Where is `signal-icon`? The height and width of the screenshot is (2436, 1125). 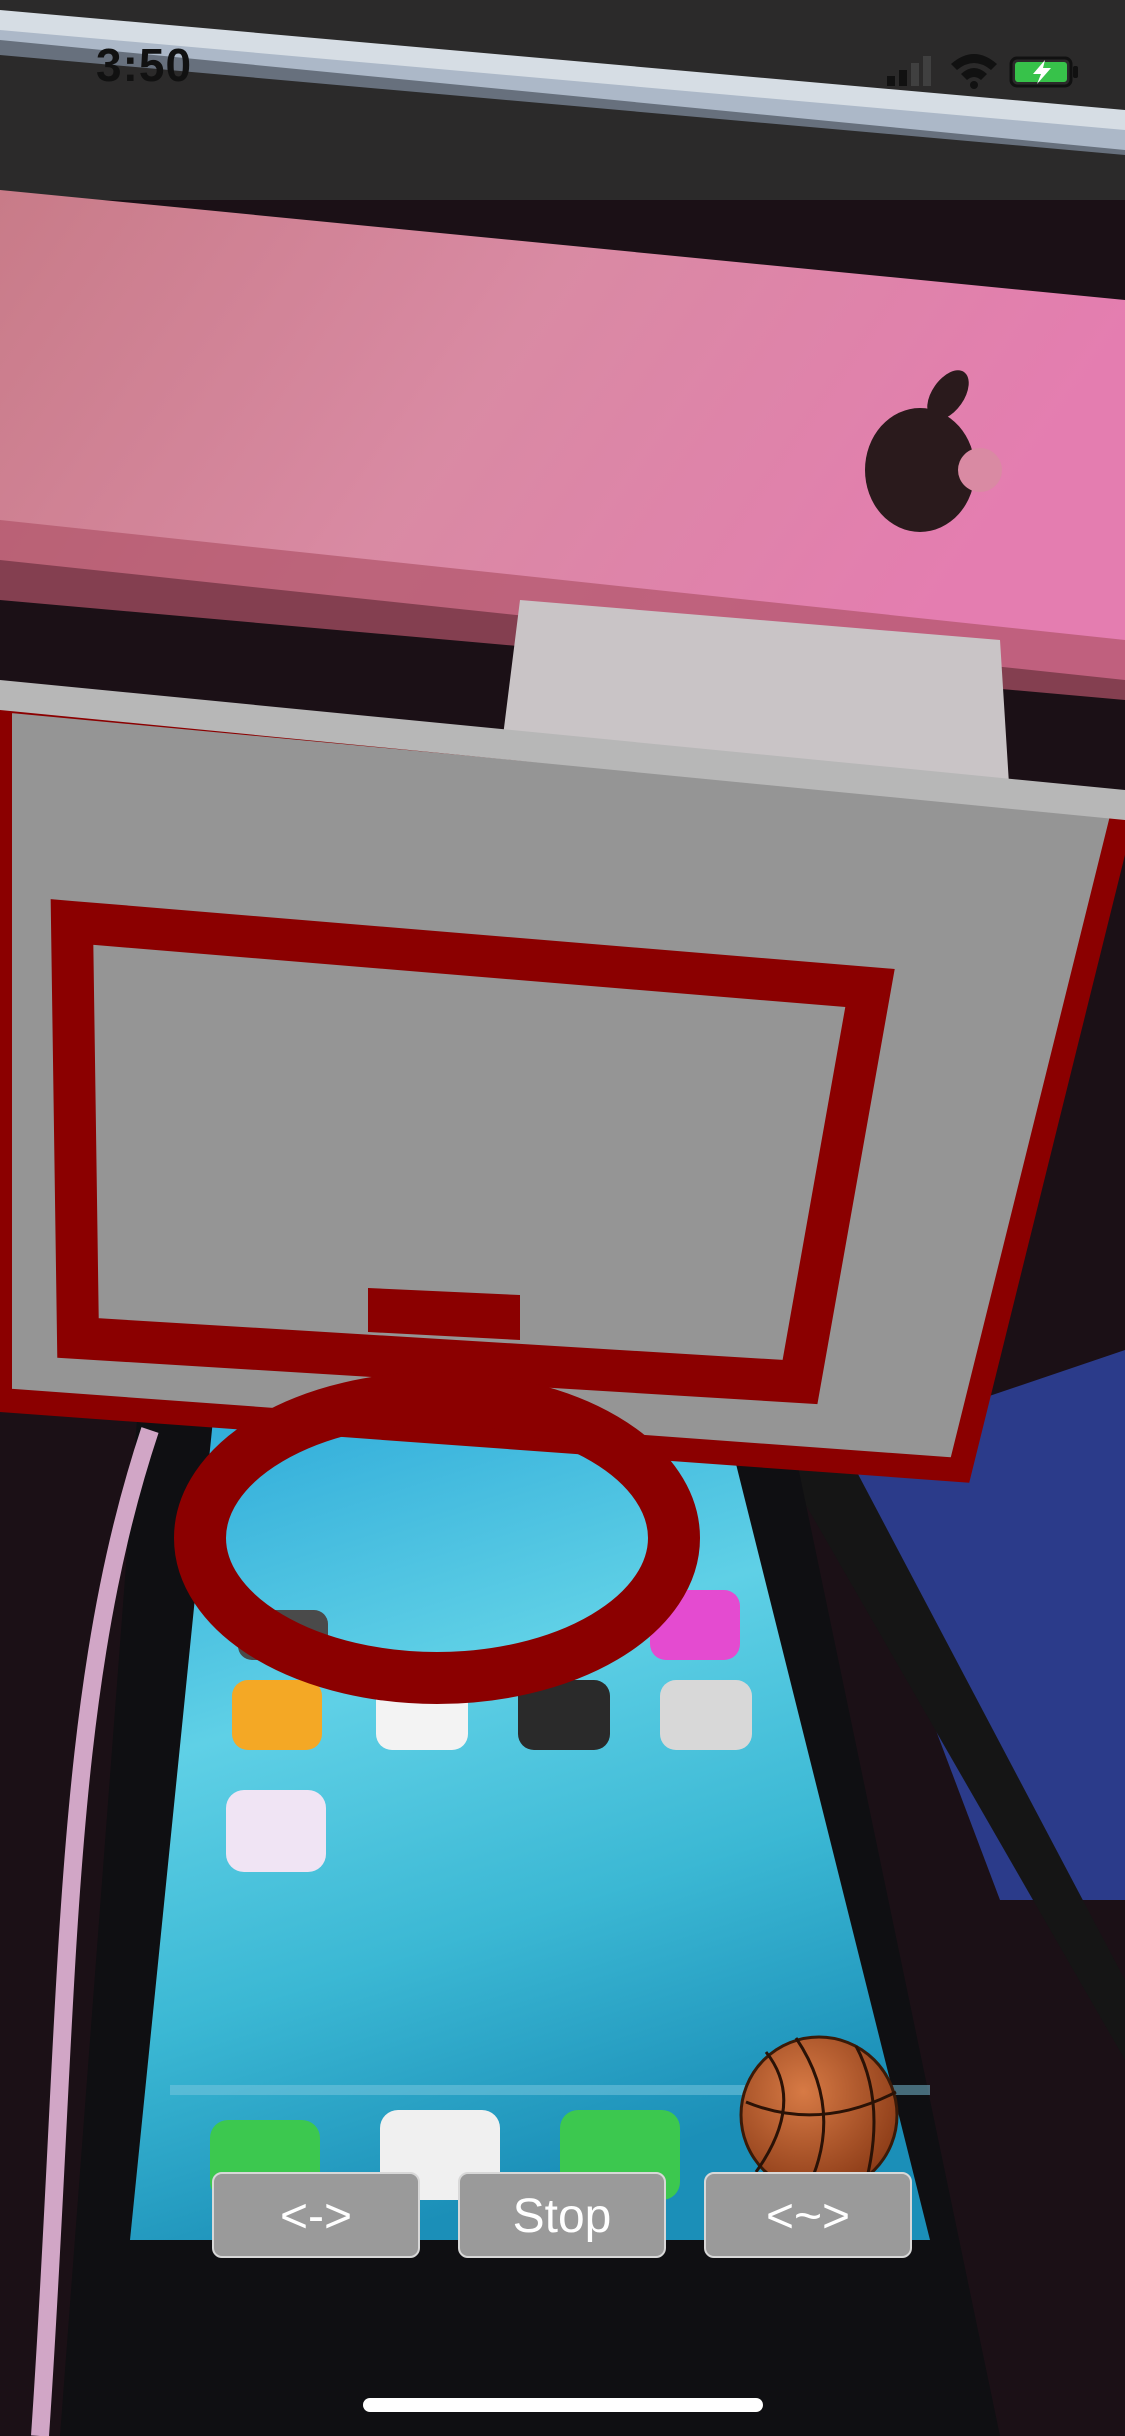
signal-icon is located at coordinates (909, 71).